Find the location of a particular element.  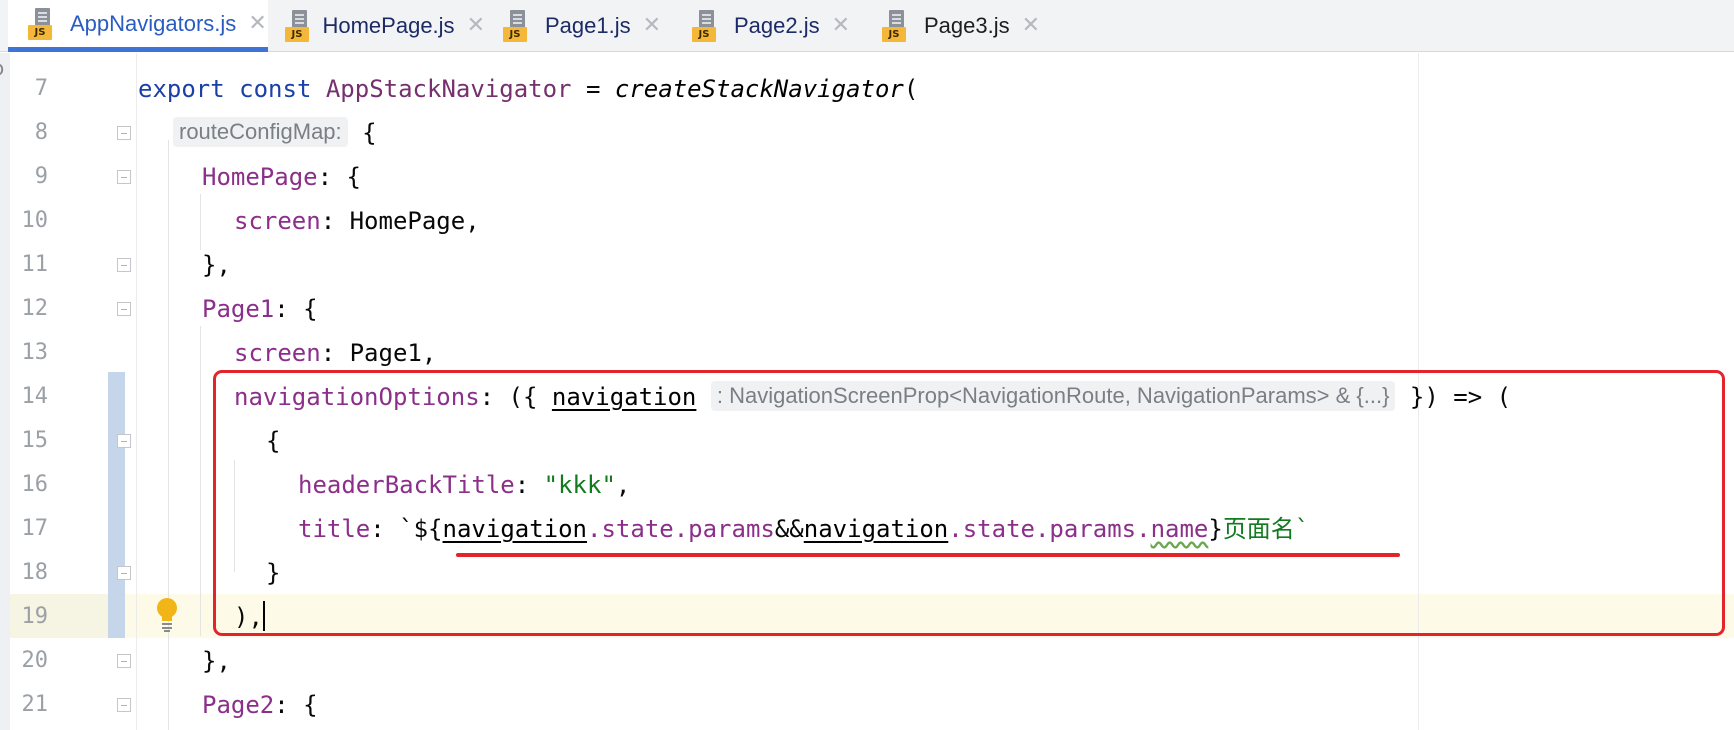

line-number: 21 is located at coordinates (35, 704).